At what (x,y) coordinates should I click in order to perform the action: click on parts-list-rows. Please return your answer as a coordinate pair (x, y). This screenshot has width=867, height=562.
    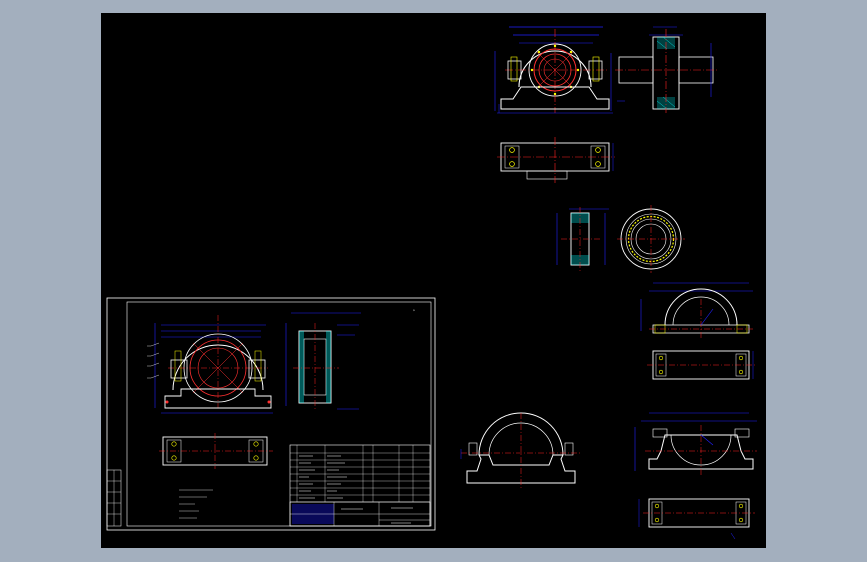
    Looking at the image, I should click on (360, 474).